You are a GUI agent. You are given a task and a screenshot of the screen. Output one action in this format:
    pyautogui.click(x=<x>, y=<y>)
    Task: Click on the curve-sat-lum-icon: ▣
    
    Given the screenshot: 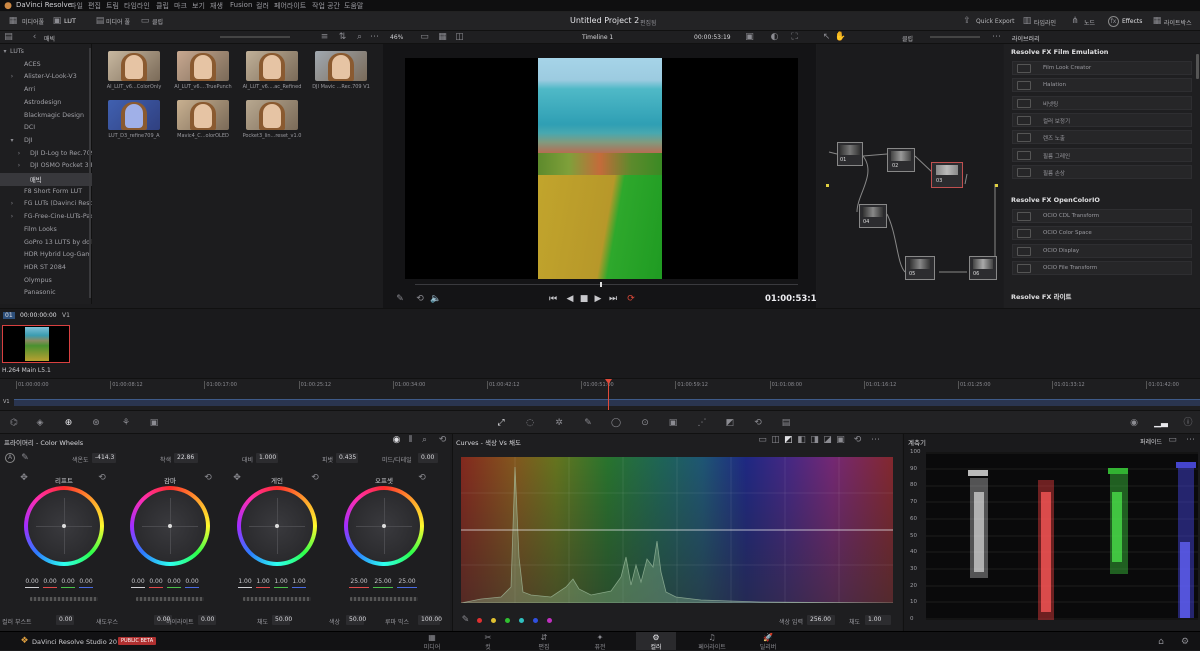 What is the action you would take?
    pyautogui.click(x=840, y=440)
    